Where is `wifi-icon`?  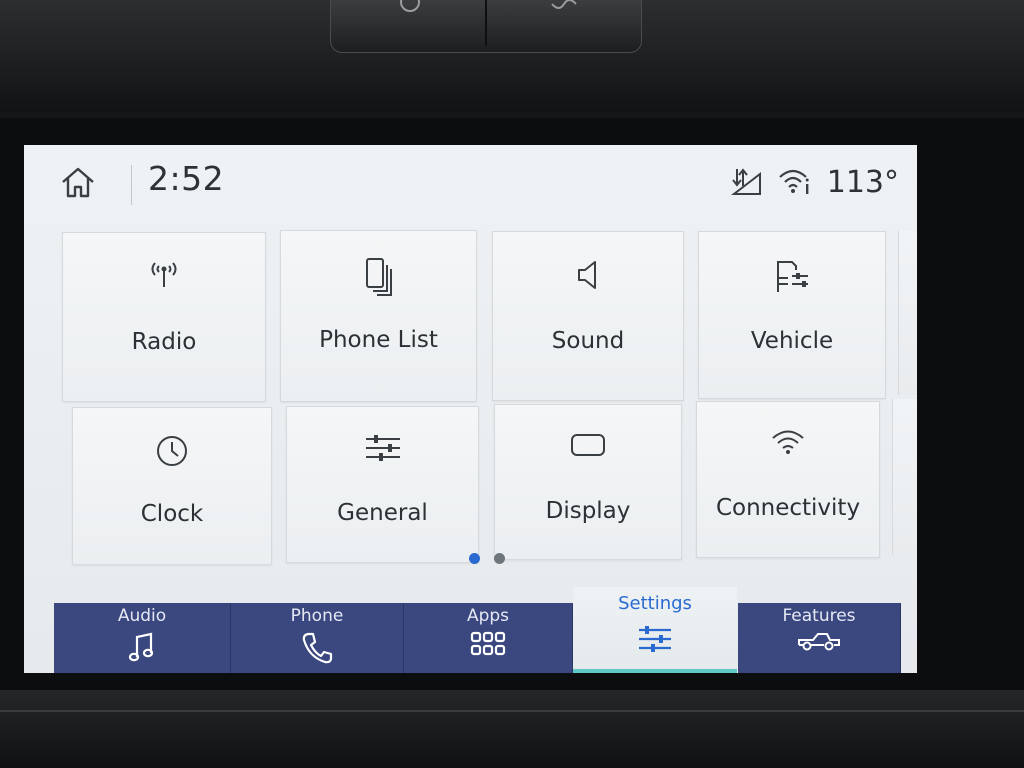
wifi-icon is located at coordinates (788, 442).